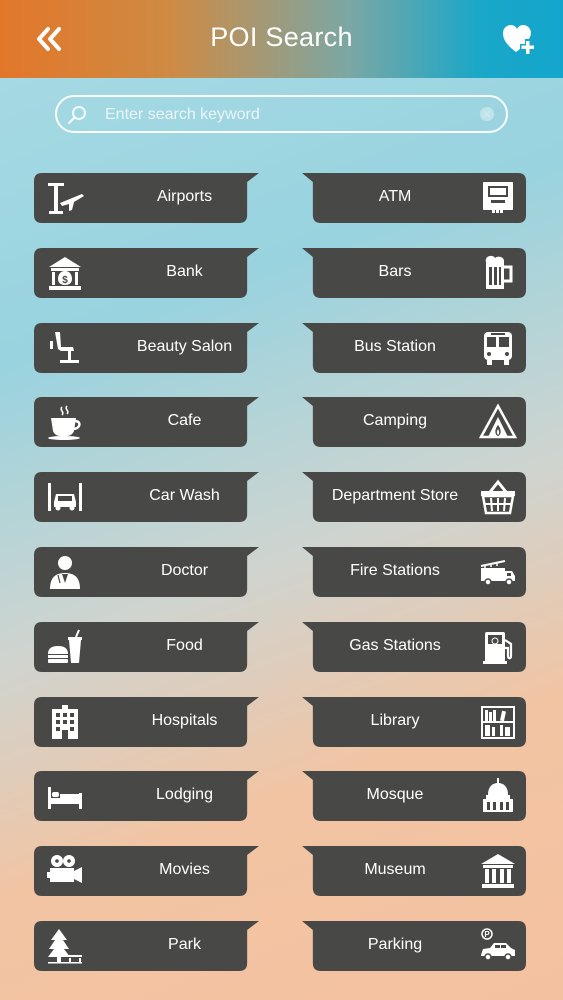 This screenshot has width=563, height=1000. Describe the element at coordinates (65, 798) in the screenshot. I see `bed-icon` at that location.